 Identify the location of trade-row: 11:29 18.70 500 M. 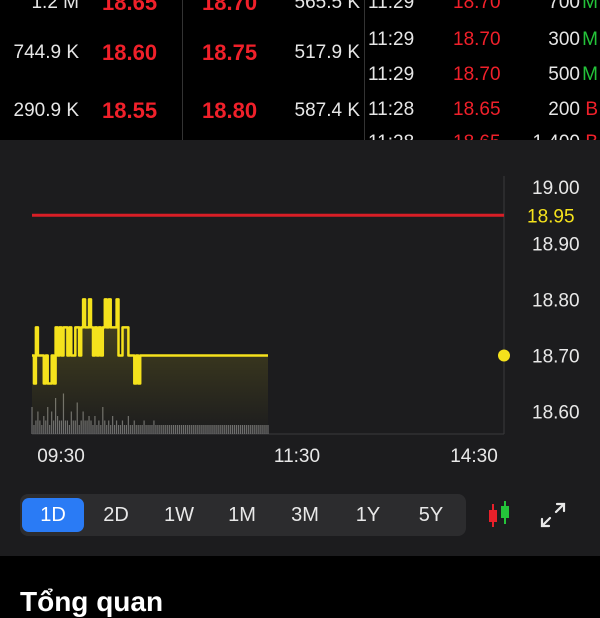
(484, 75).